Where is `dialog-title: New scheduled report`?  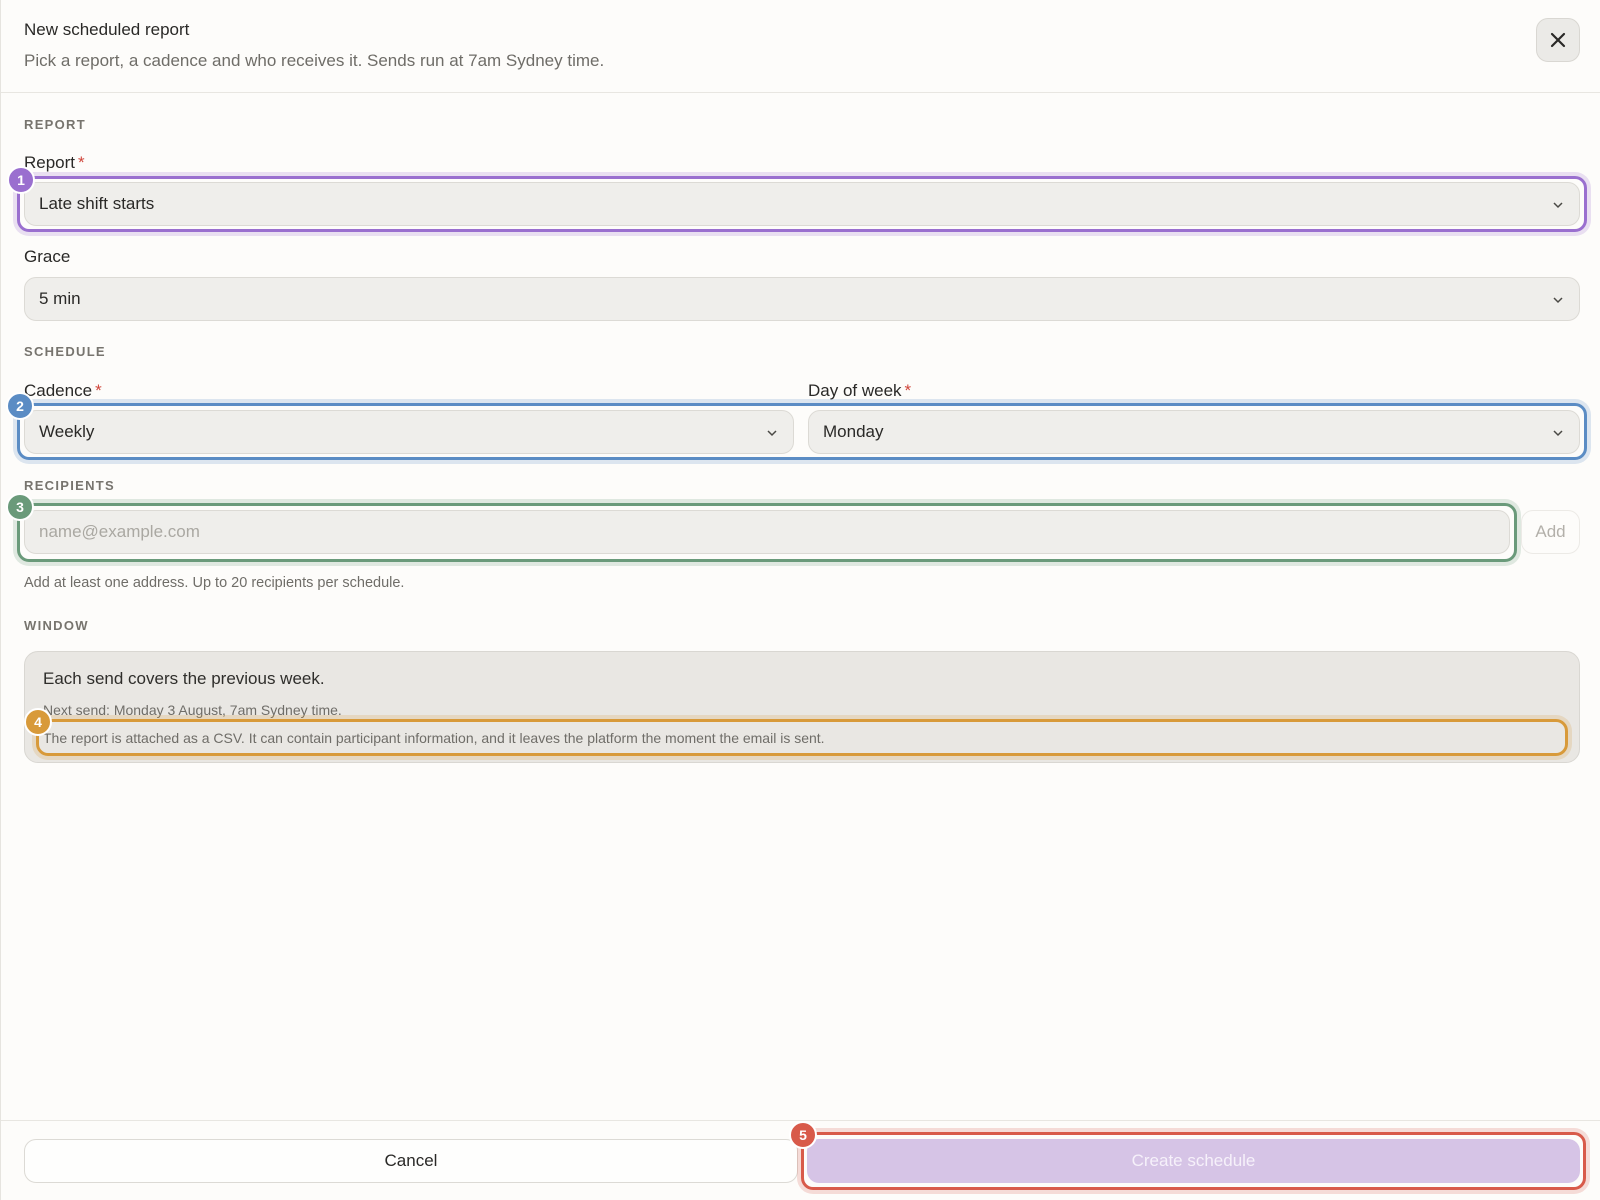
dialog-title: New scheduled report is located at coordinates (107, 29).